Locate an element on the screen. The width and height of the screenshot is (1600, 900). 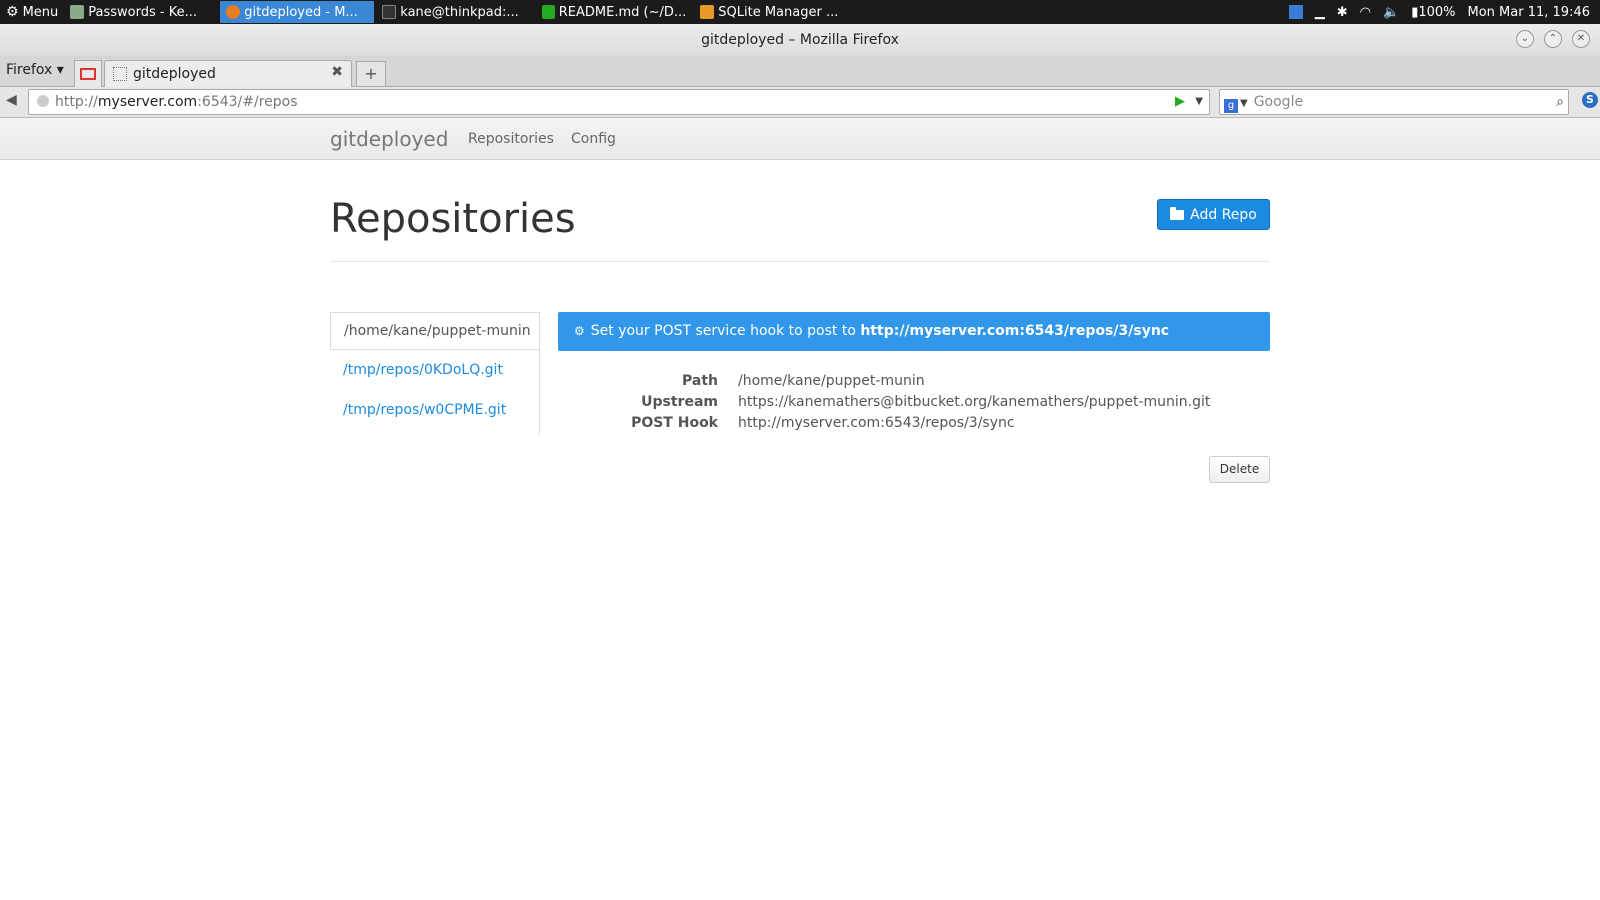
keys-icon is located at coordinates (77, 12).